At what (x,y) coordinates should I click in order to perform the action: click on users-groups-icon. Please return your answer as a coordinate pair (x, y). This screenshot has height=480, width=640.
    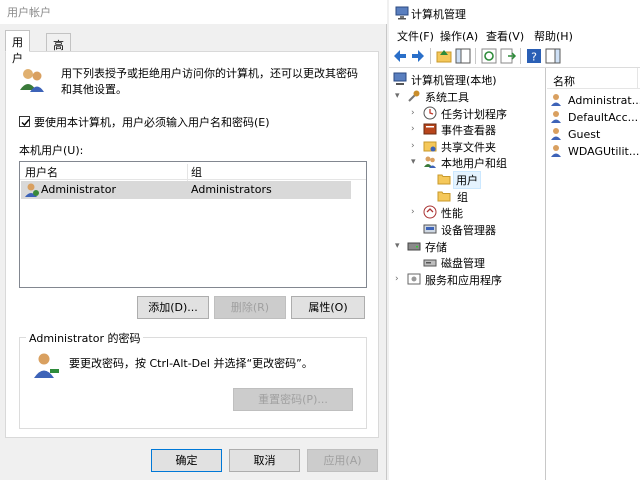
    Looking at the image, I should click on (430, 162).